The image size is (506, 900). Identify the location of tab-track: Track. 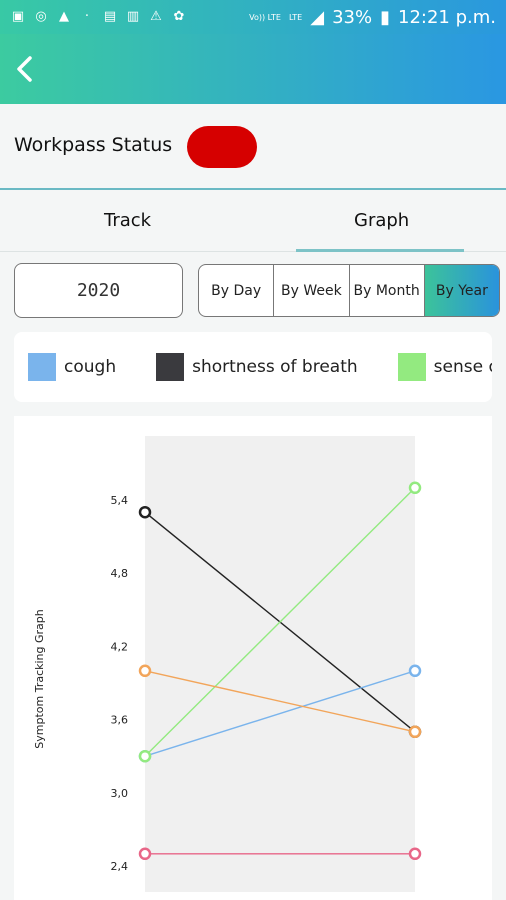
(127, 220).